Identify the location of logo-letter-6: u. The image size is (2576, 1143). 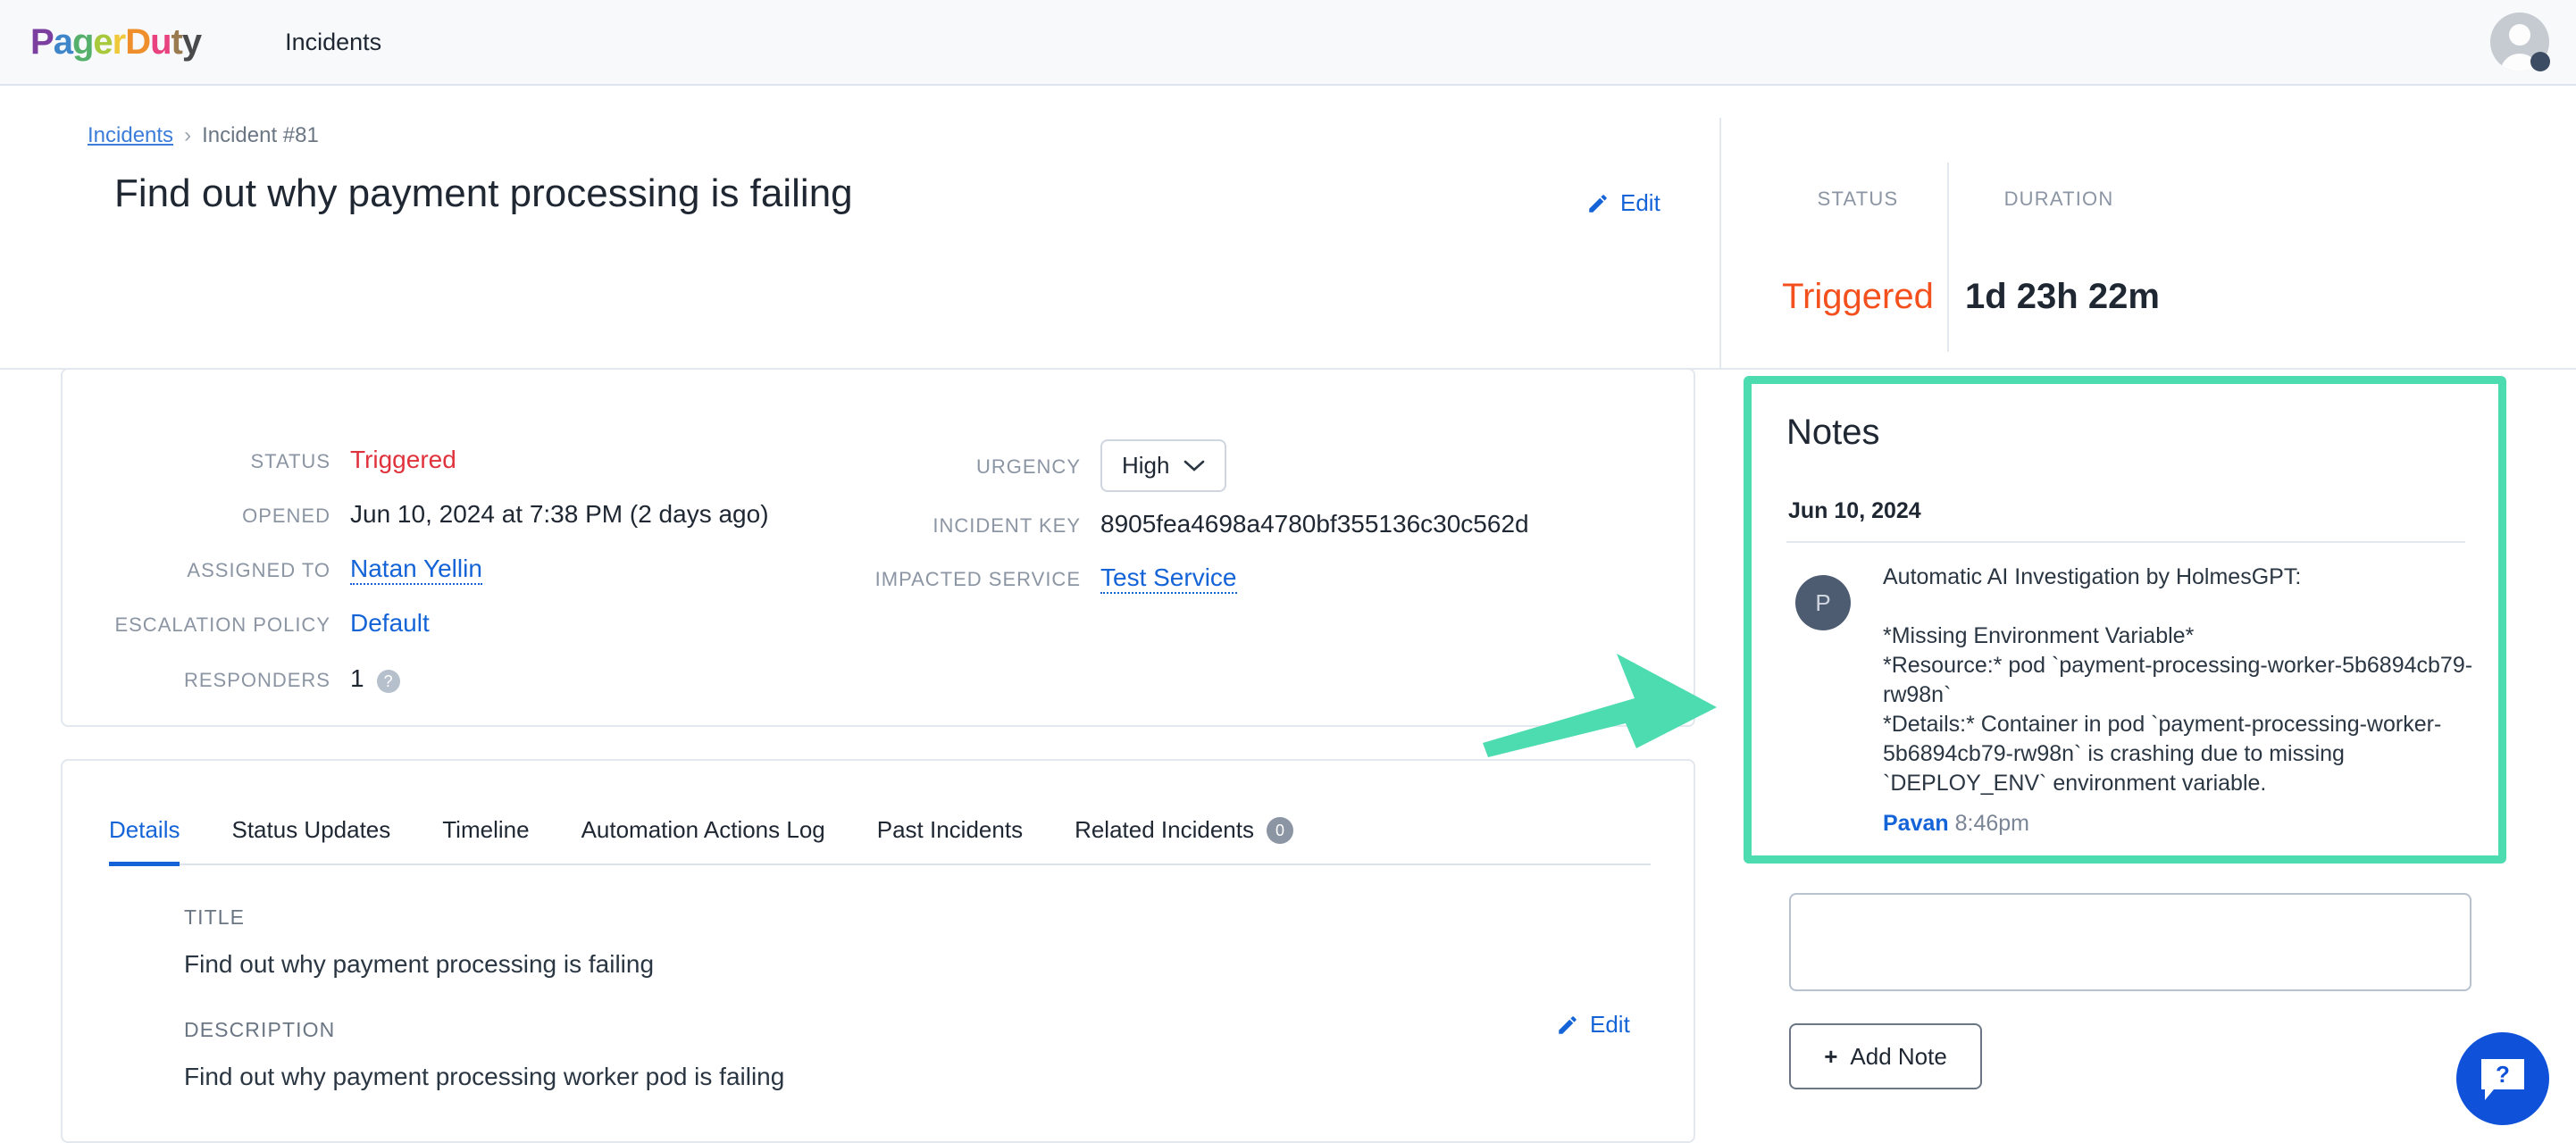
(161, 42).